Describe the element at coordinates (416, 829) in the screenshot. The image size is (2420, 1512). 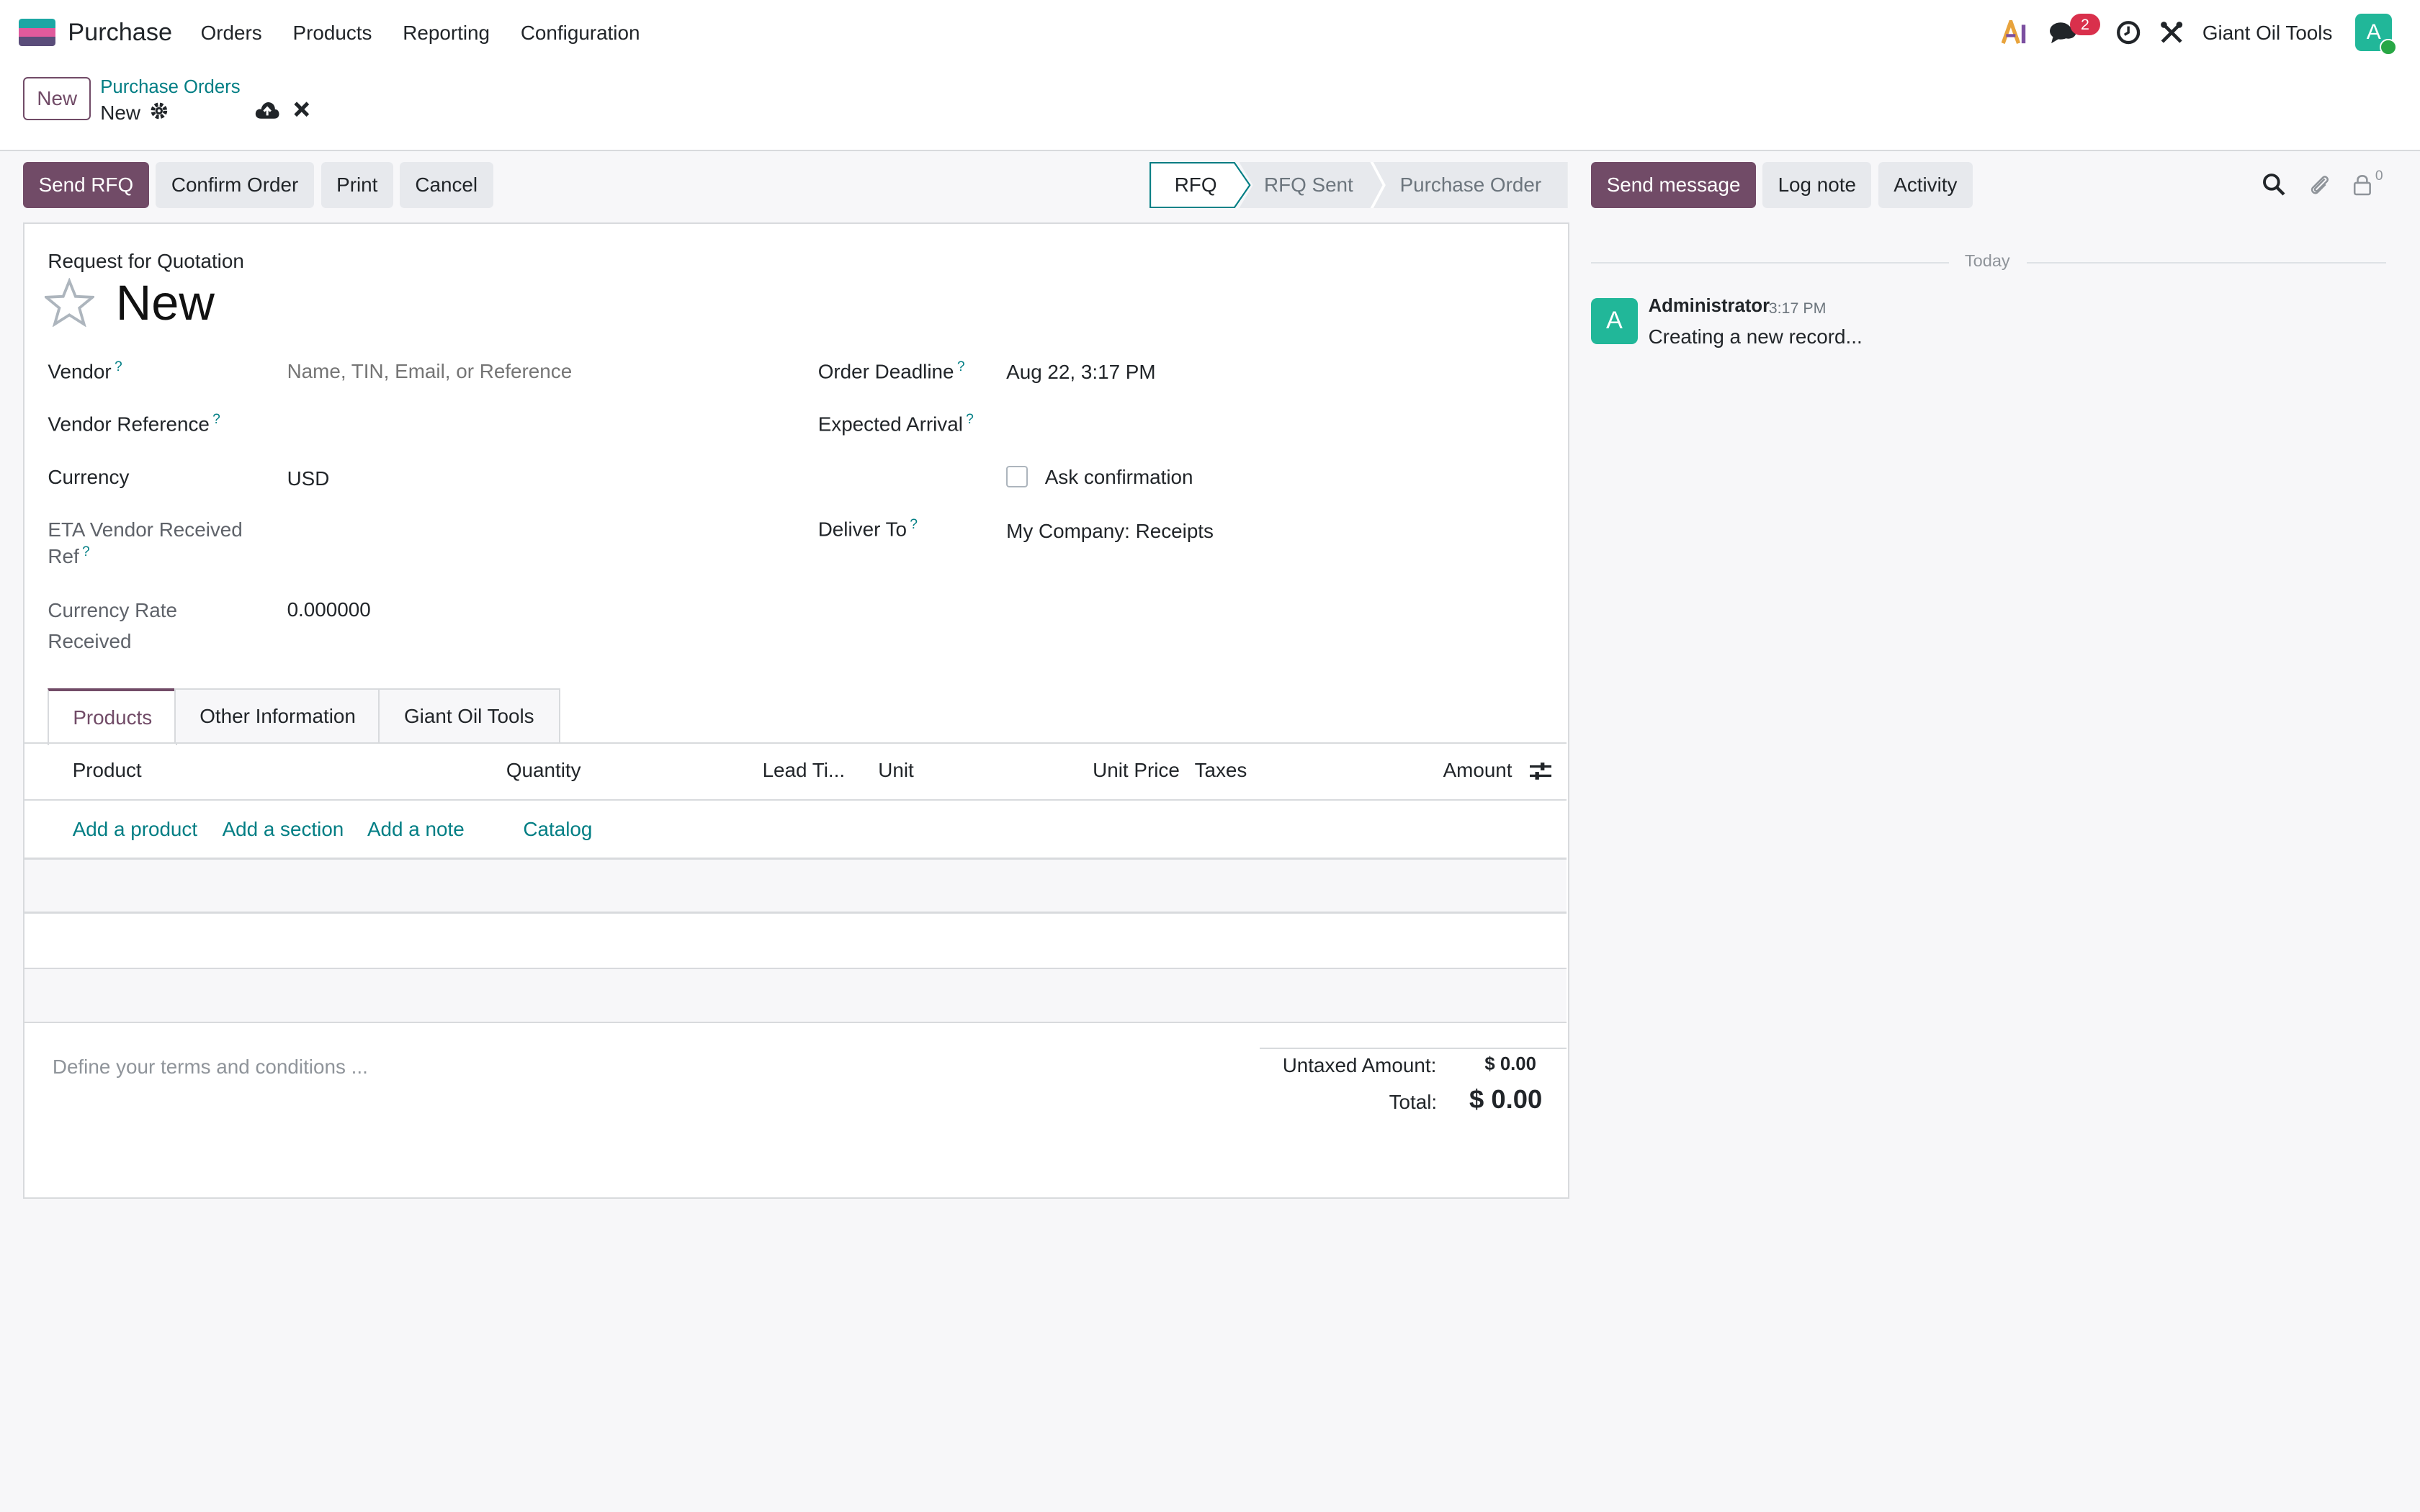
I see `add-note-link: Add a note` at that location.